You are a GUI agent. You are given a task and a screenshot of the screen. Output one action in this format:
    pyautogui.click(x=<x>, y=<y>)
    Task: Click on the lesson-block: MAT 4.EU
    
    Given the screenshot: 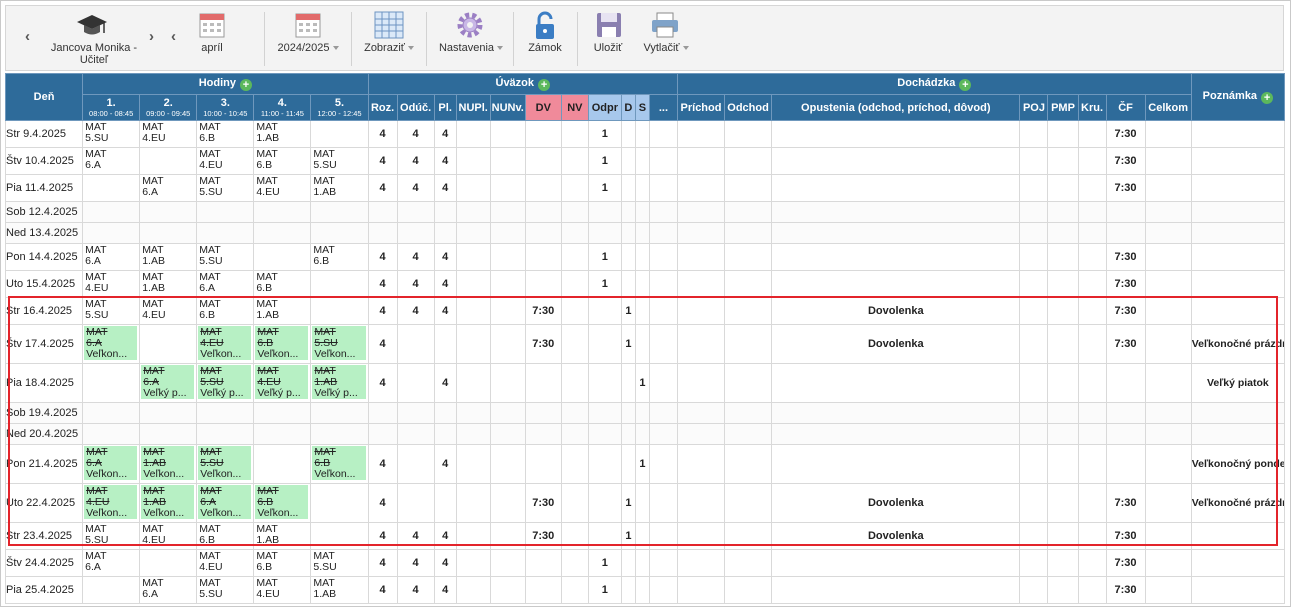 What is the action you would take?
    pyautogui.click(x=111, y=284)
    